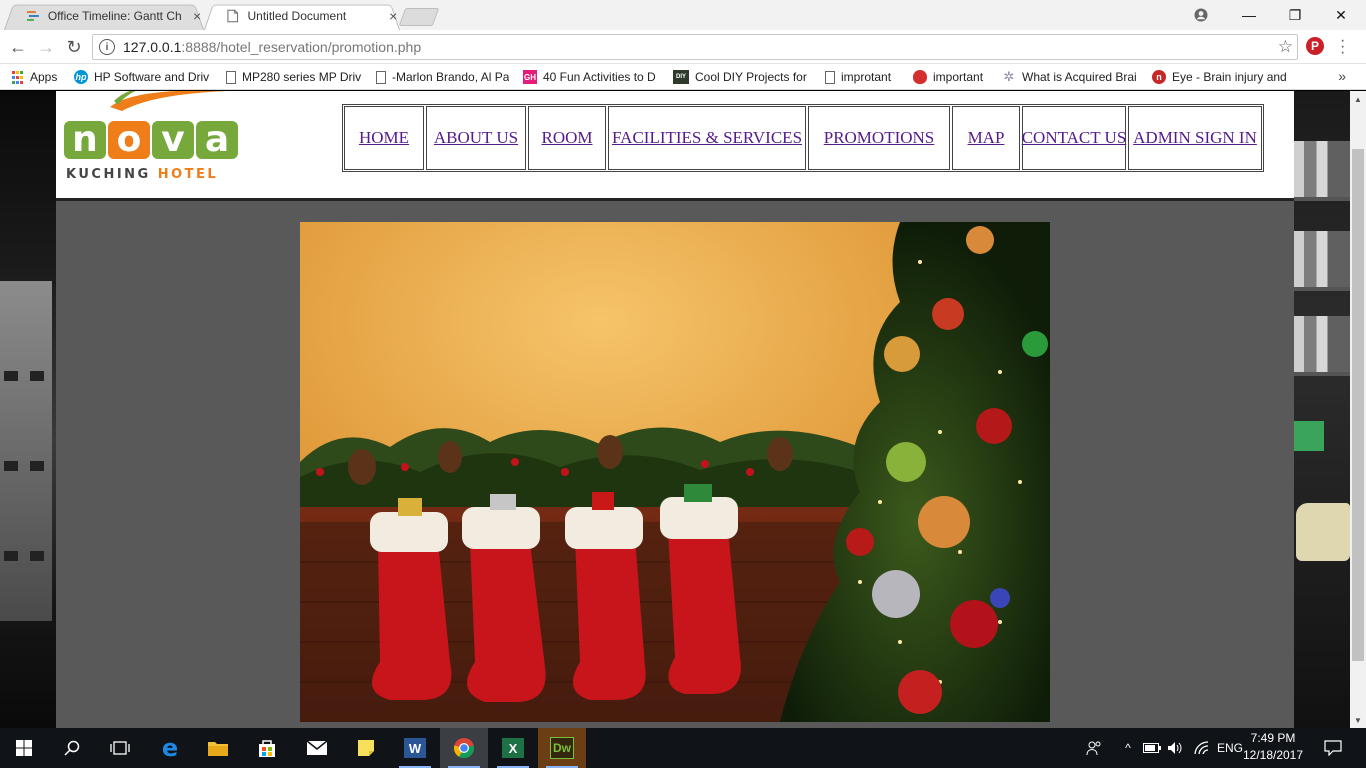  What do you see at coordinates (1009, 76) in the screenshot?
I see `gear-icon: ✲` at bounding box center [1009, 76].